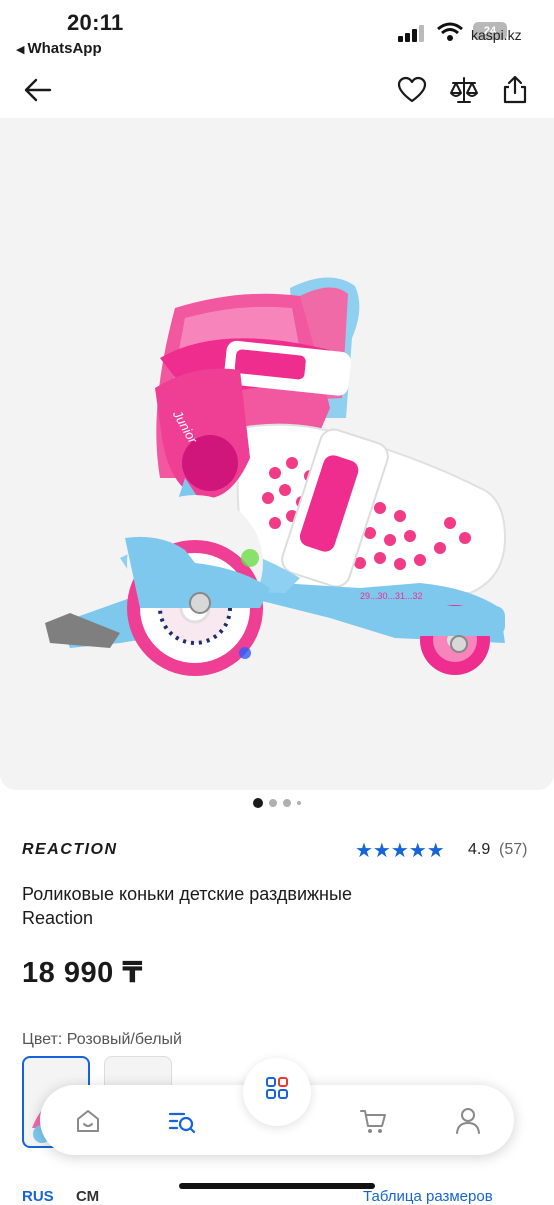 This screenshot has height=1205, width=554. Describe the element at coordinates (87, 1196) in the screenshot. I see `unit-tab: СМ` at that location.